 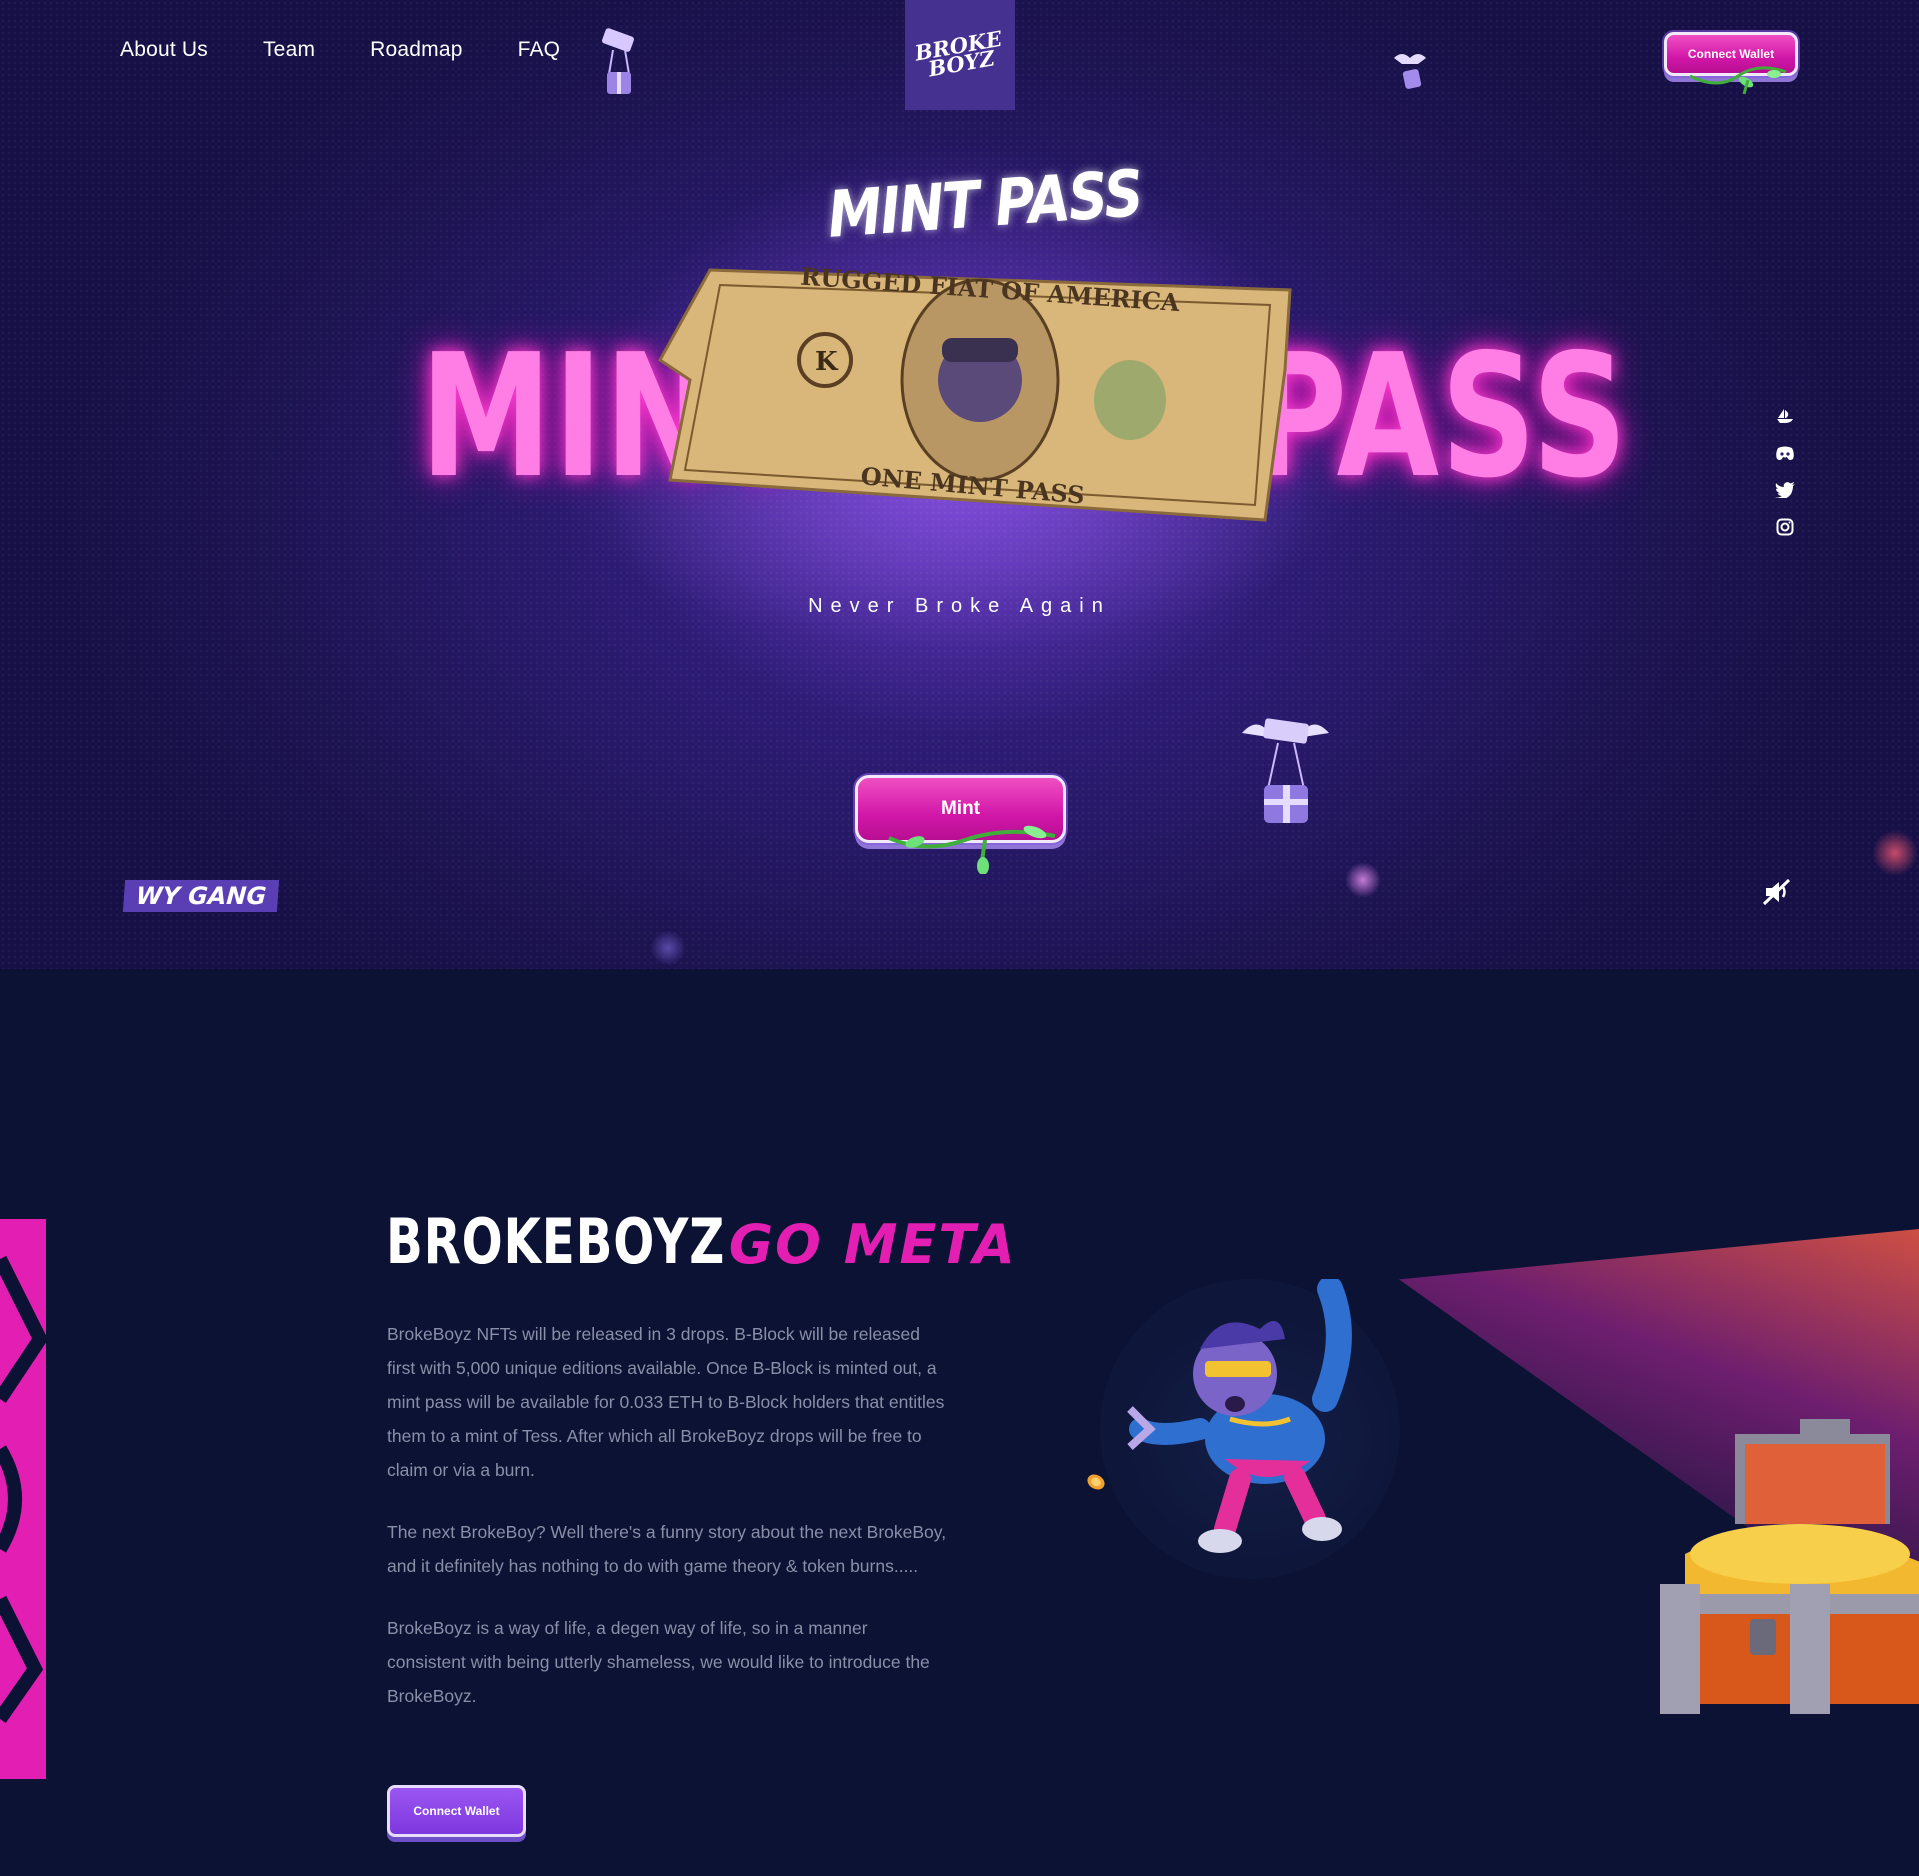 What do you see at coordinates (1777, 892) in the screenshot?
I see `sound-toggle-icon` at bounding box center [1777, 892].